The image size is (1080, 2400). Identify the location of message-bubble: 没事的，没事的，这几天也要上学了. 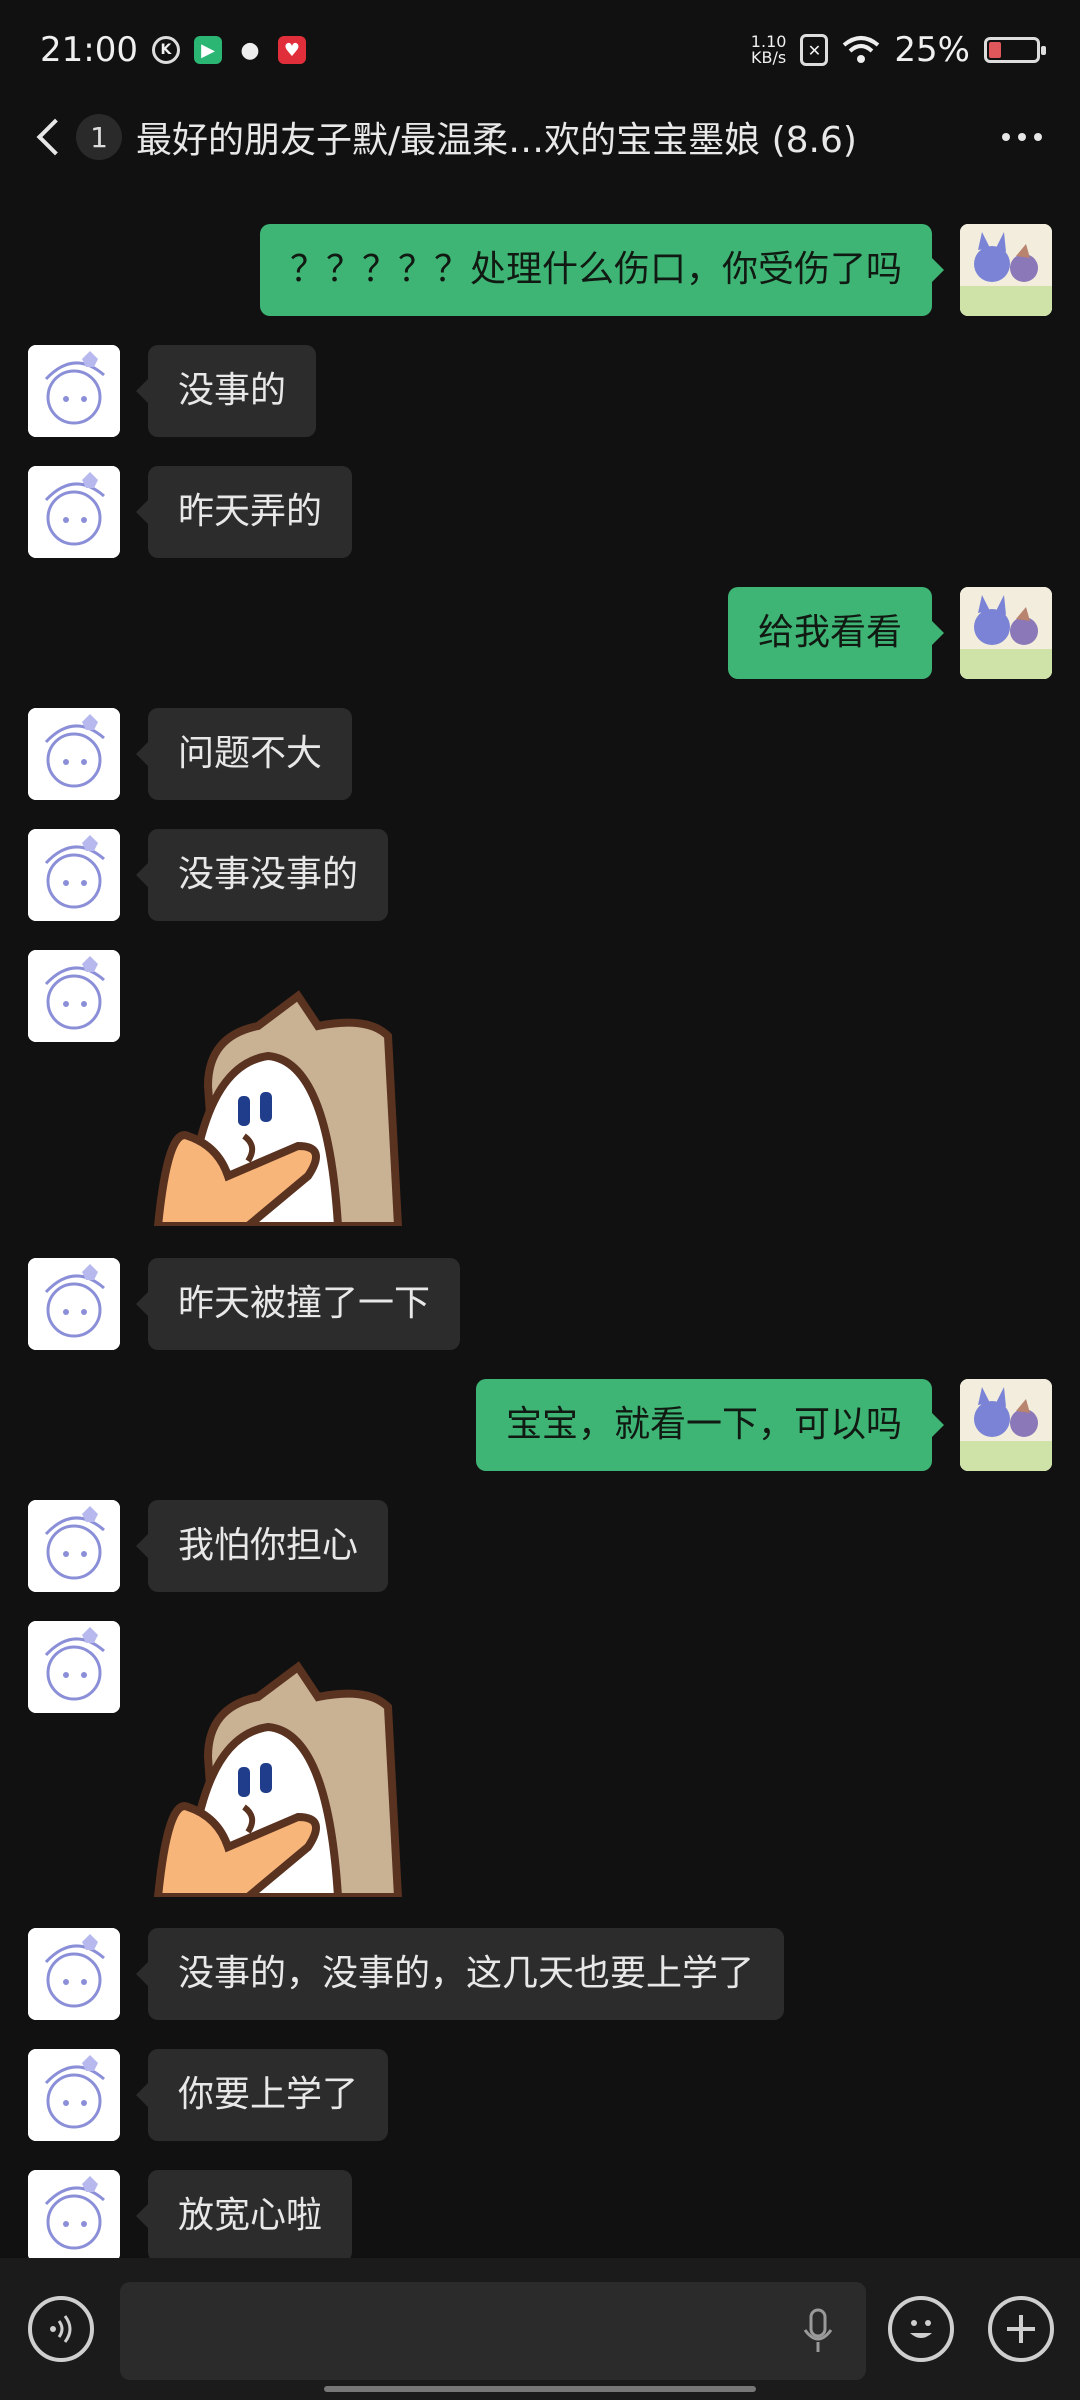
(460, 1974).